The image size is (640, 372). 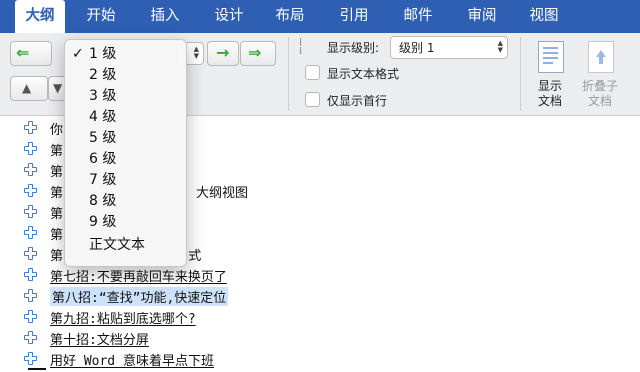 I want to click on move-up-button: ▲, so click(x=29, y=88).